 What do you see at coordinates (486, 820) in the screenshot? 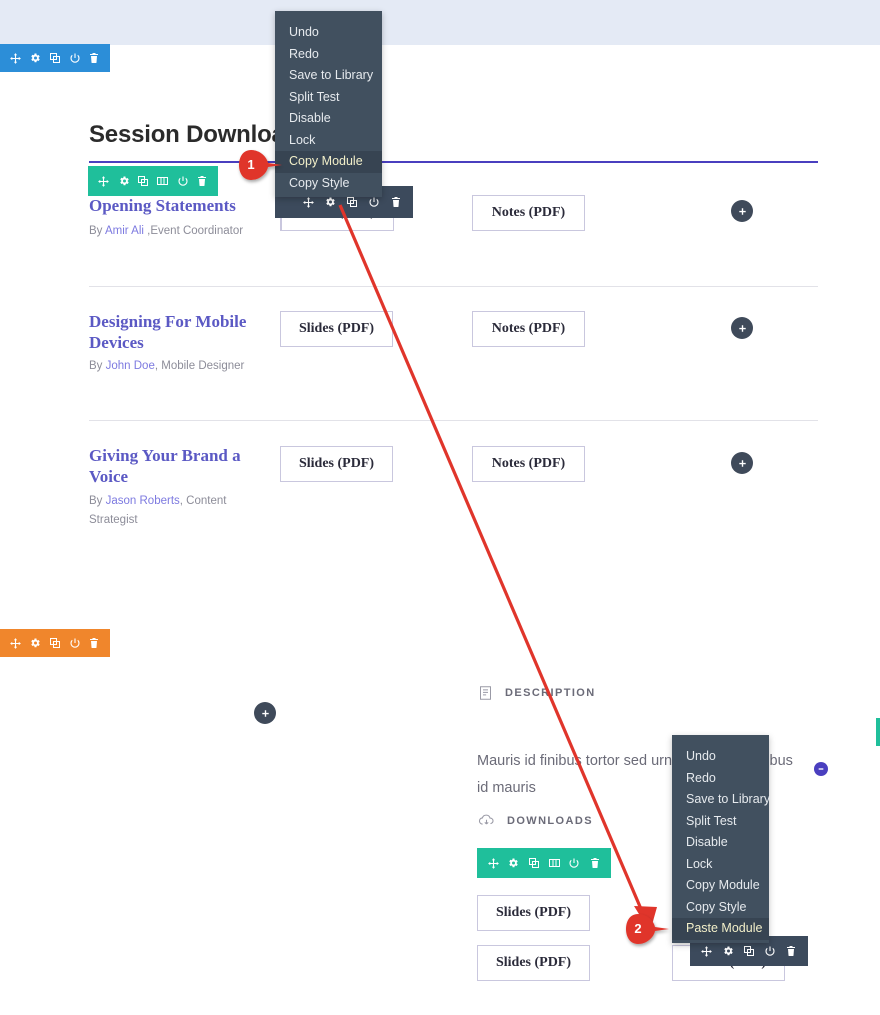
I see `cloud-download-icon` at bounding box center [486, 820].